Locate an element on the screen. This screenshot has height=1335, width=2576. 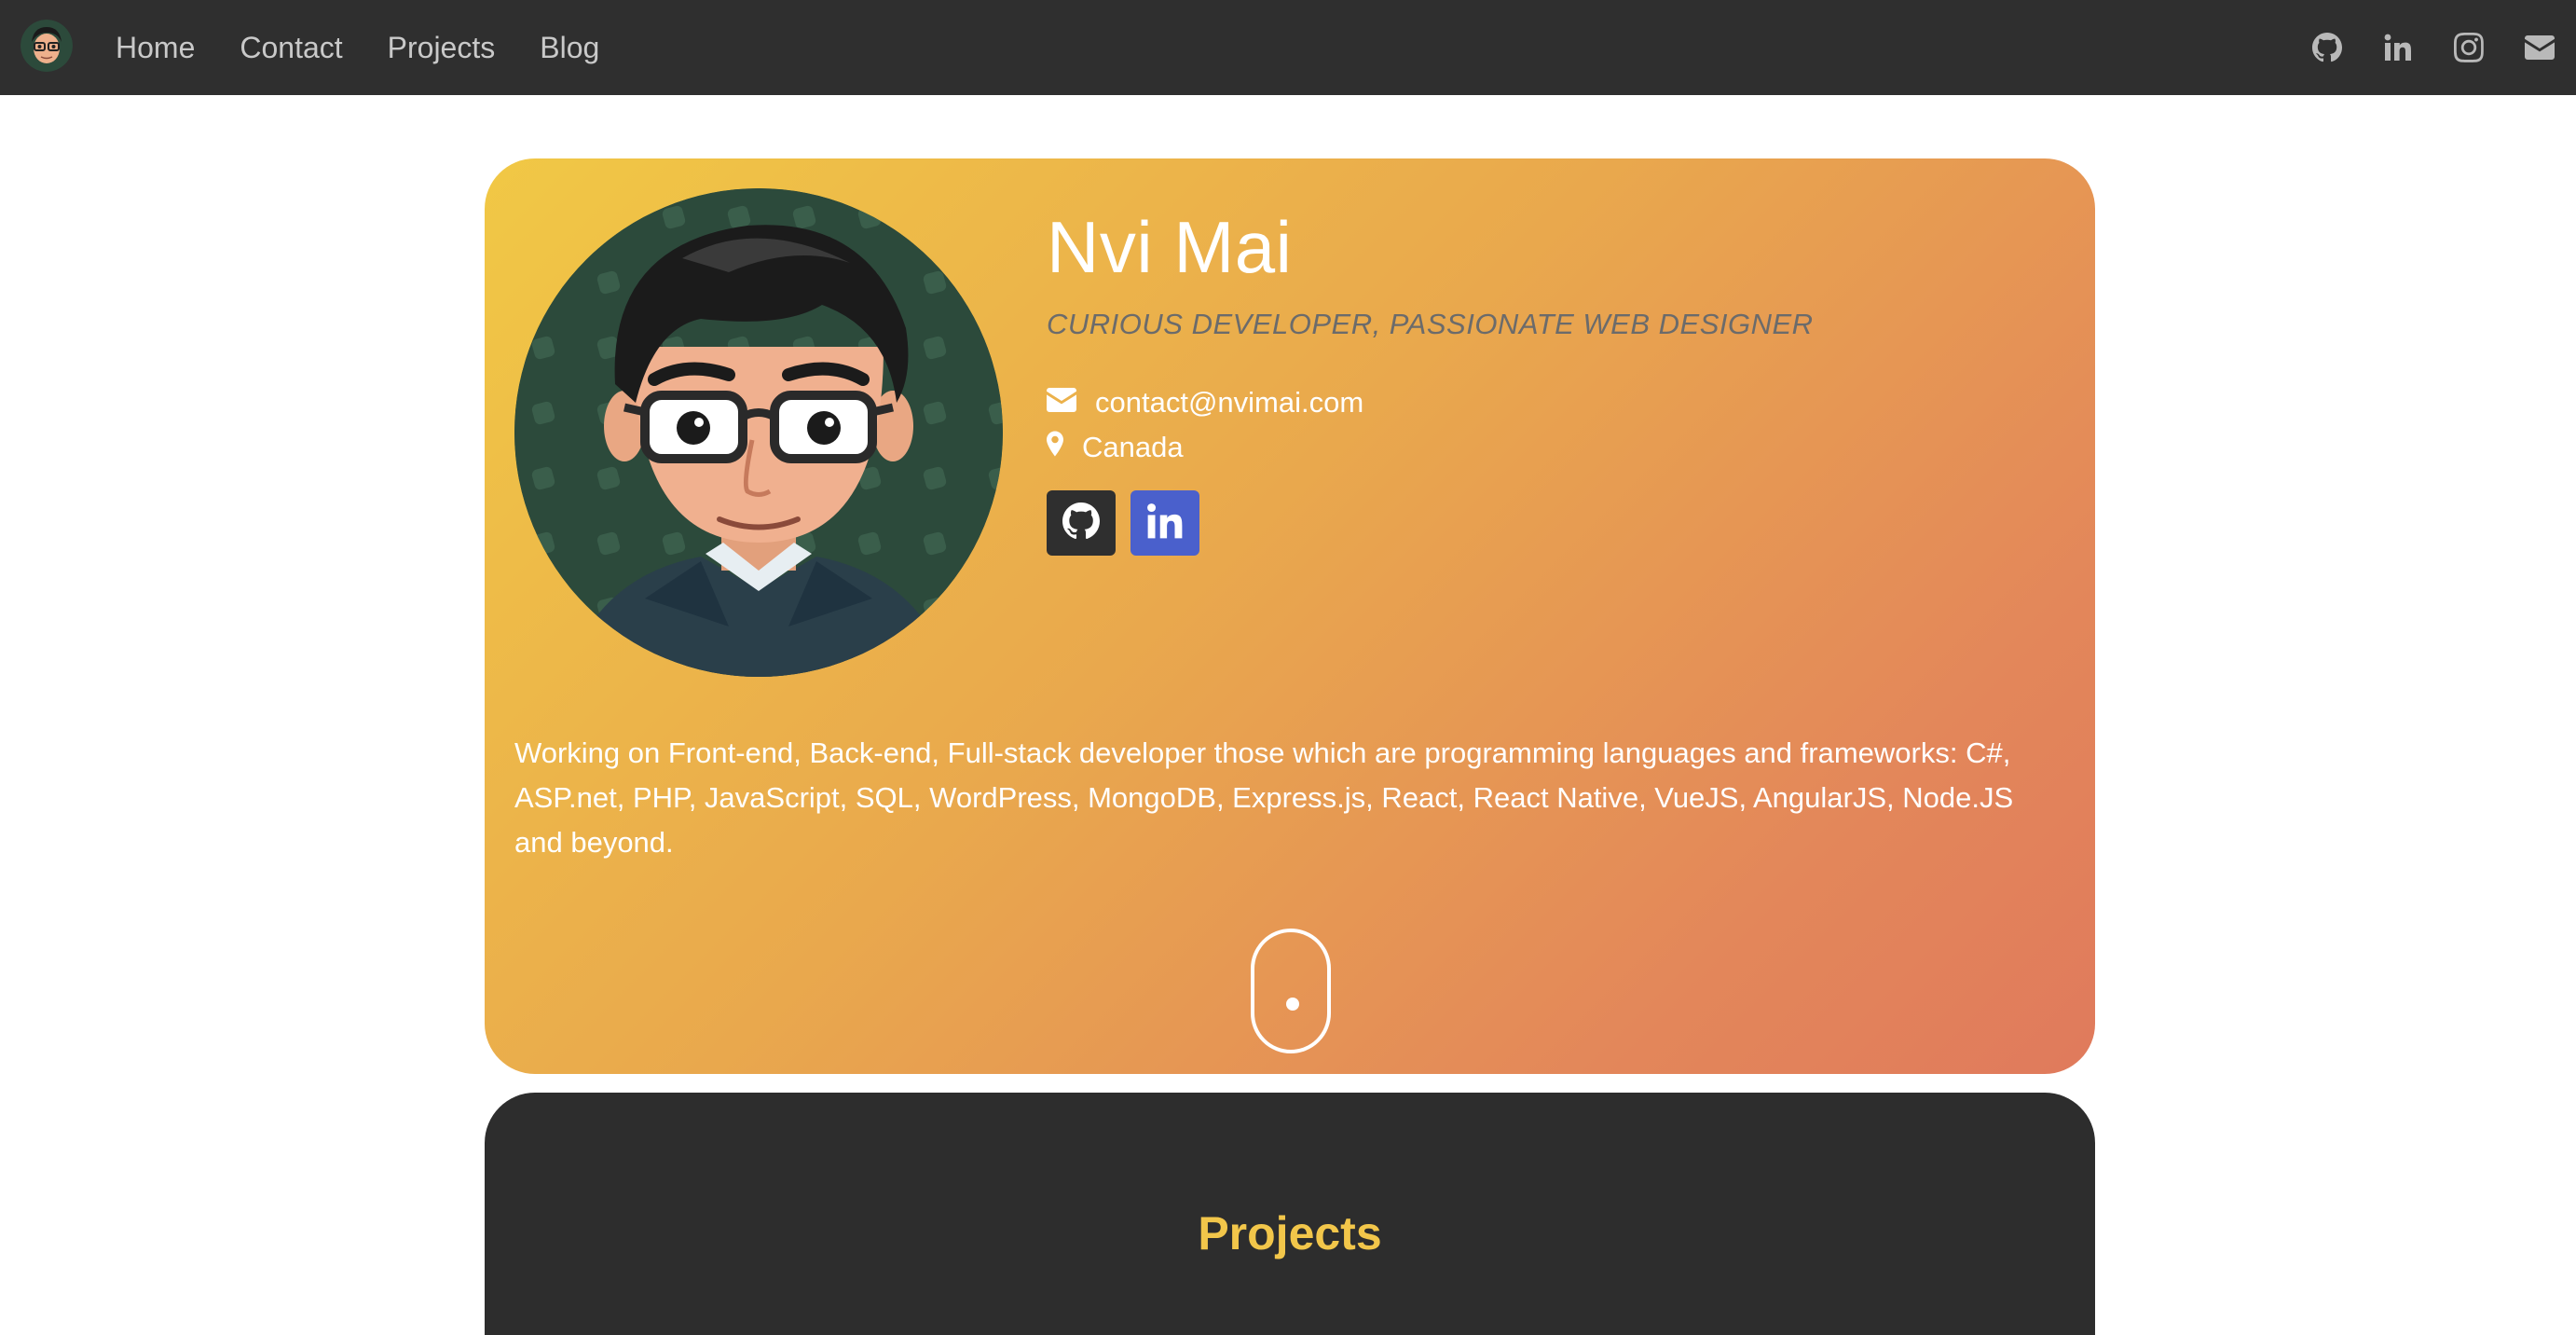
nav-link-projects: Projects is located at coordinates (442, 48).